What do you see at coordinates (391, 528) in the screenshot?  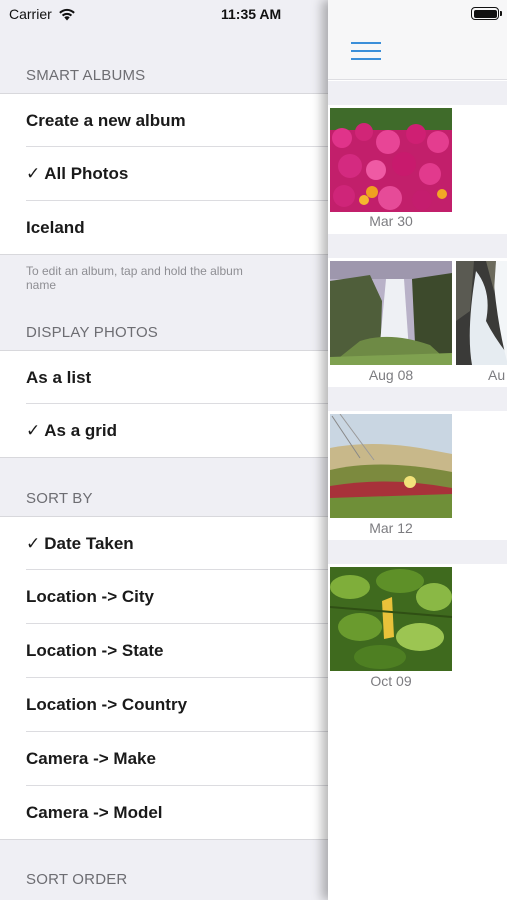 I see `photo-date-label: Mar 12` at bounding box center [391, 528].